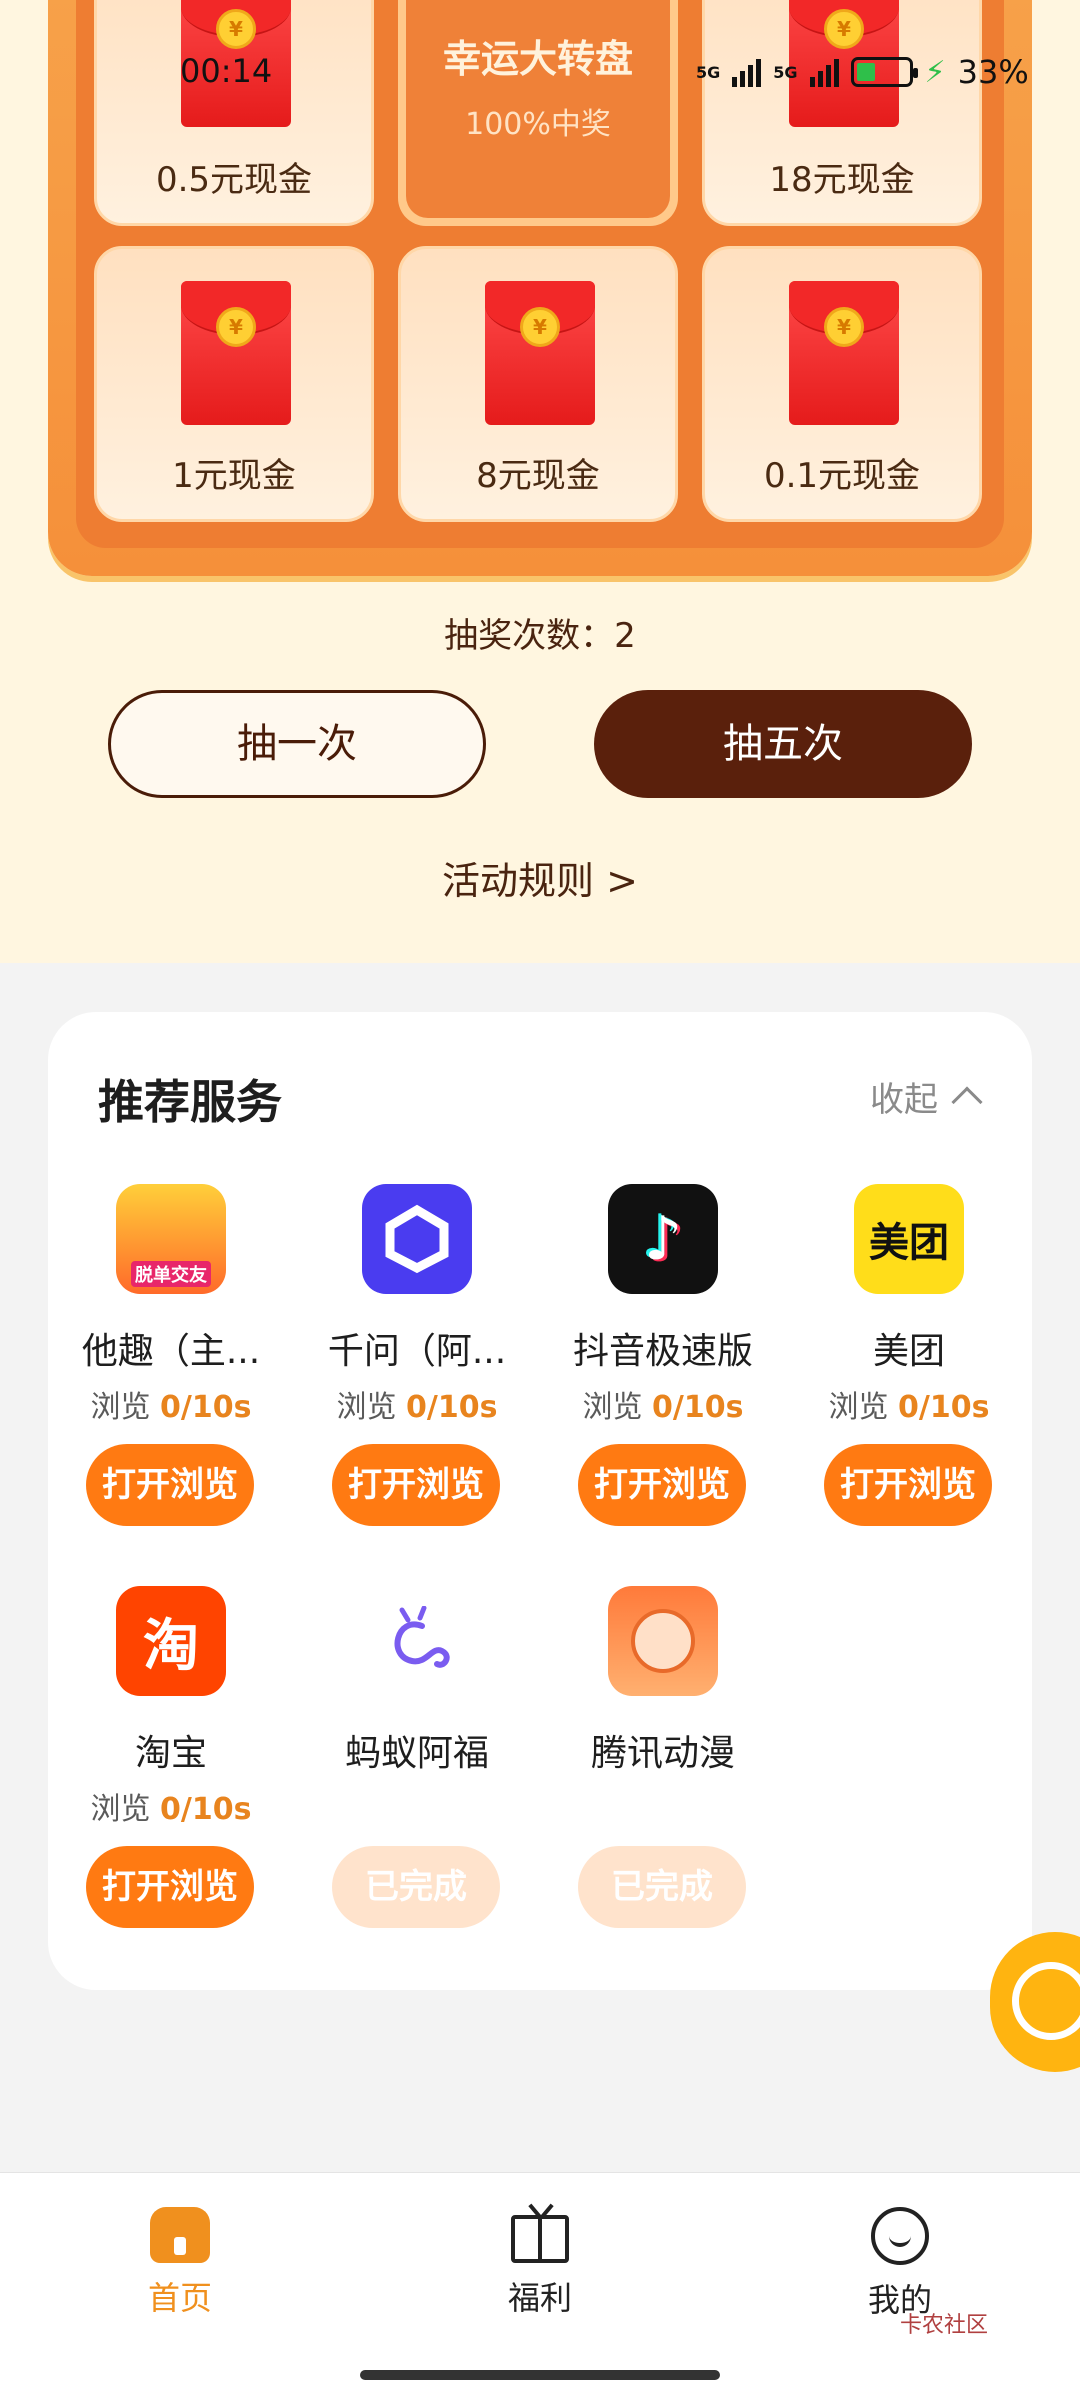  I want to click on watermark: 卡农社区, so click(944, 2325).